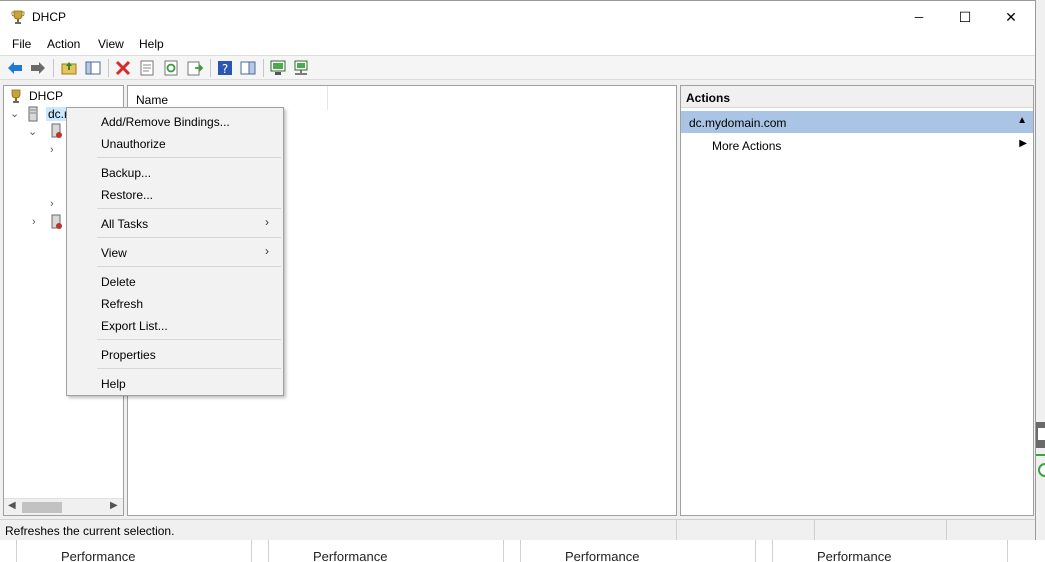  Describe the element at coordinates (147, 68) in the screenshot. I see `properties-icon` at that location.